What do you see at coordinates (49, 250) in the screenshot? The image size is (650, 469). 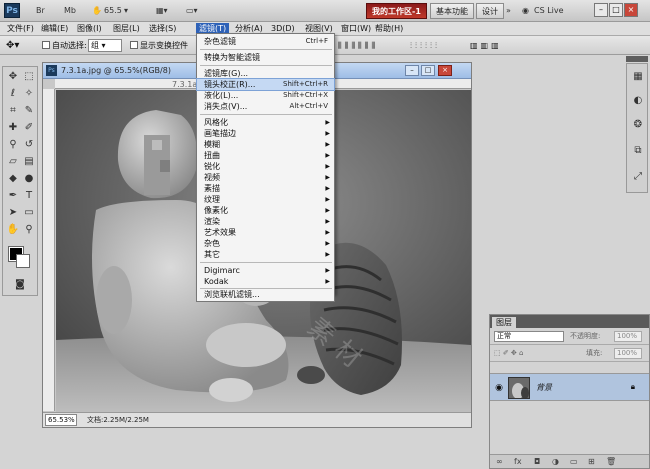 I see `vertical-ruler` at bounding box center [49, 250].